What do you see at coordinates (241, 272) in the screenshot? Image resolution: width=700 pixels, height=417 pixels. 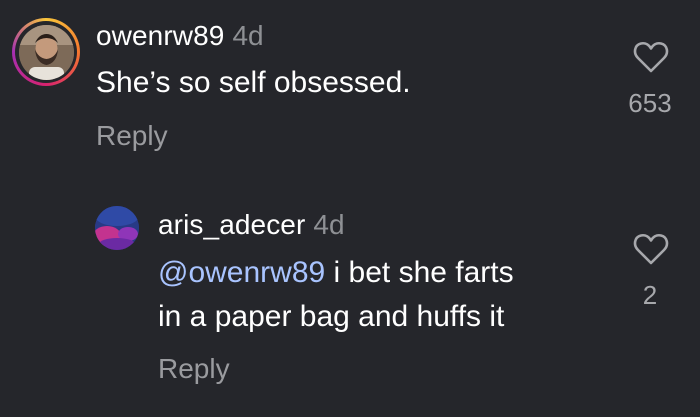 I see `mention-link: @owenrw89` at bounding box center [241, 272].